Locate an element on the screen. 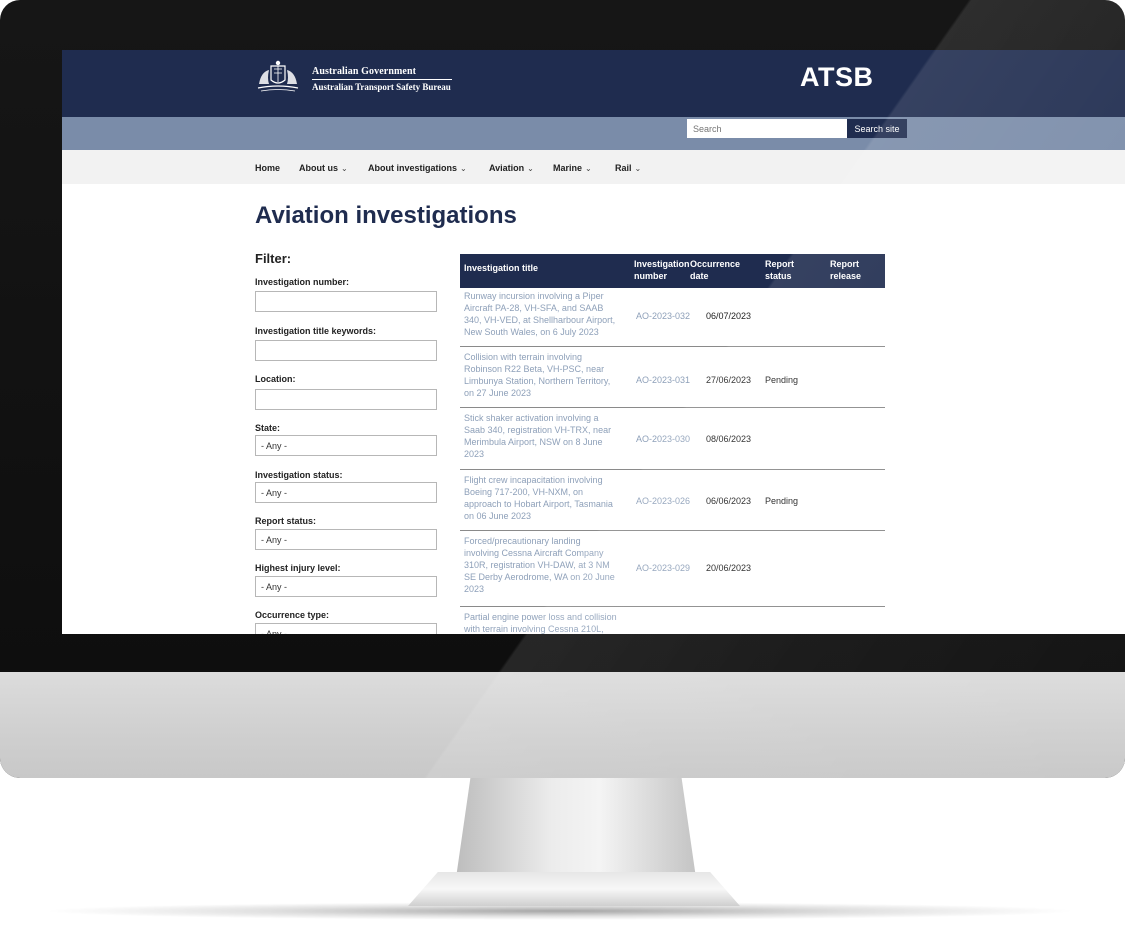 This screenshot has height=930, width=1125. search-input is located at coordinates (767, 128).